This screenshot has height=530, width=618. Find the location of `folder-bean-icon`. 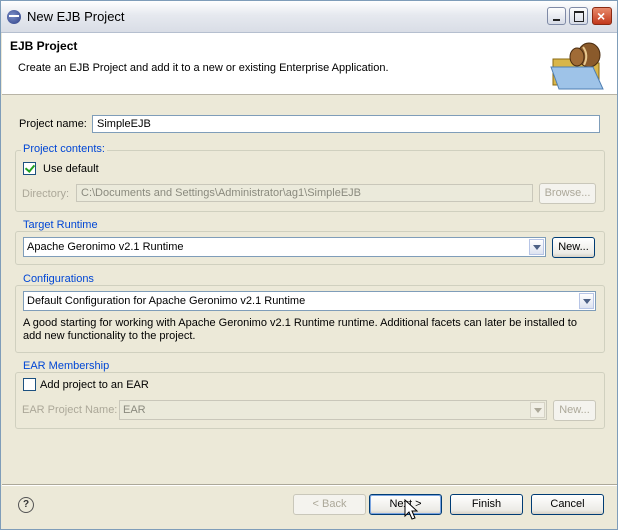

folder-bean-icon is located at coordinates (577, 66).